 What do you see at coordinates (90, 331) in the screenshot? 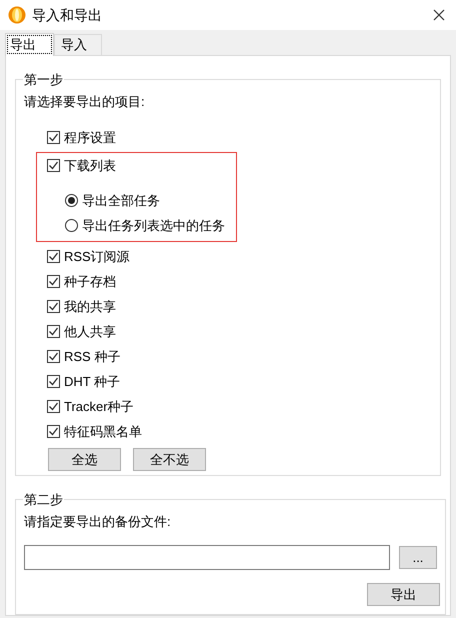
I see `checkbox-label: 他人共享` at bounding box center [90, 331].